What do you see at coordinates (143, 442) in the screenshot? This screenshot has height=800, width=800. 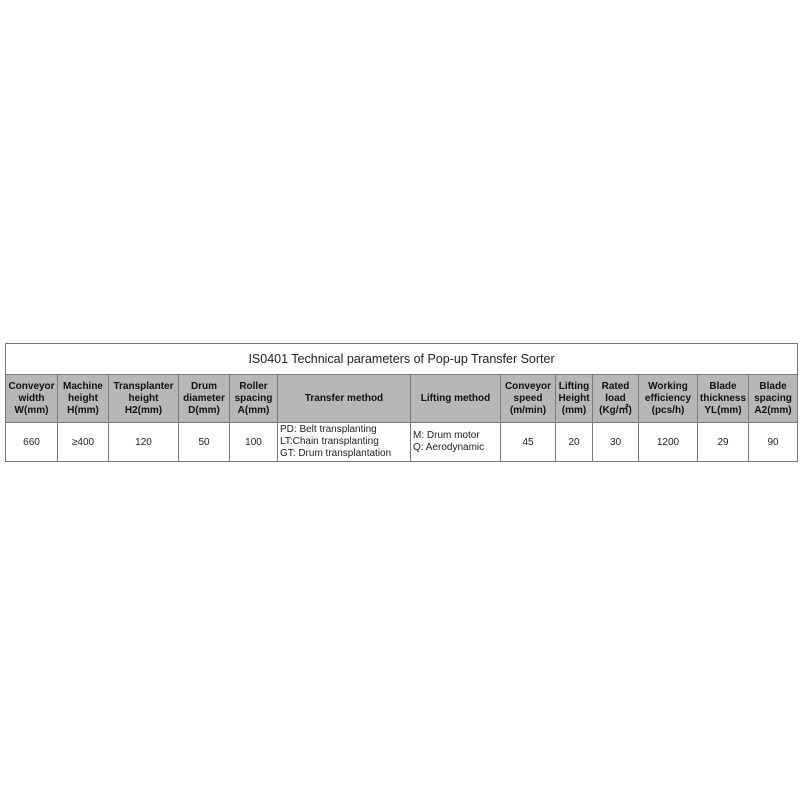 I see `cell-transplanter-height: 120` at bounding box center [143, 442].